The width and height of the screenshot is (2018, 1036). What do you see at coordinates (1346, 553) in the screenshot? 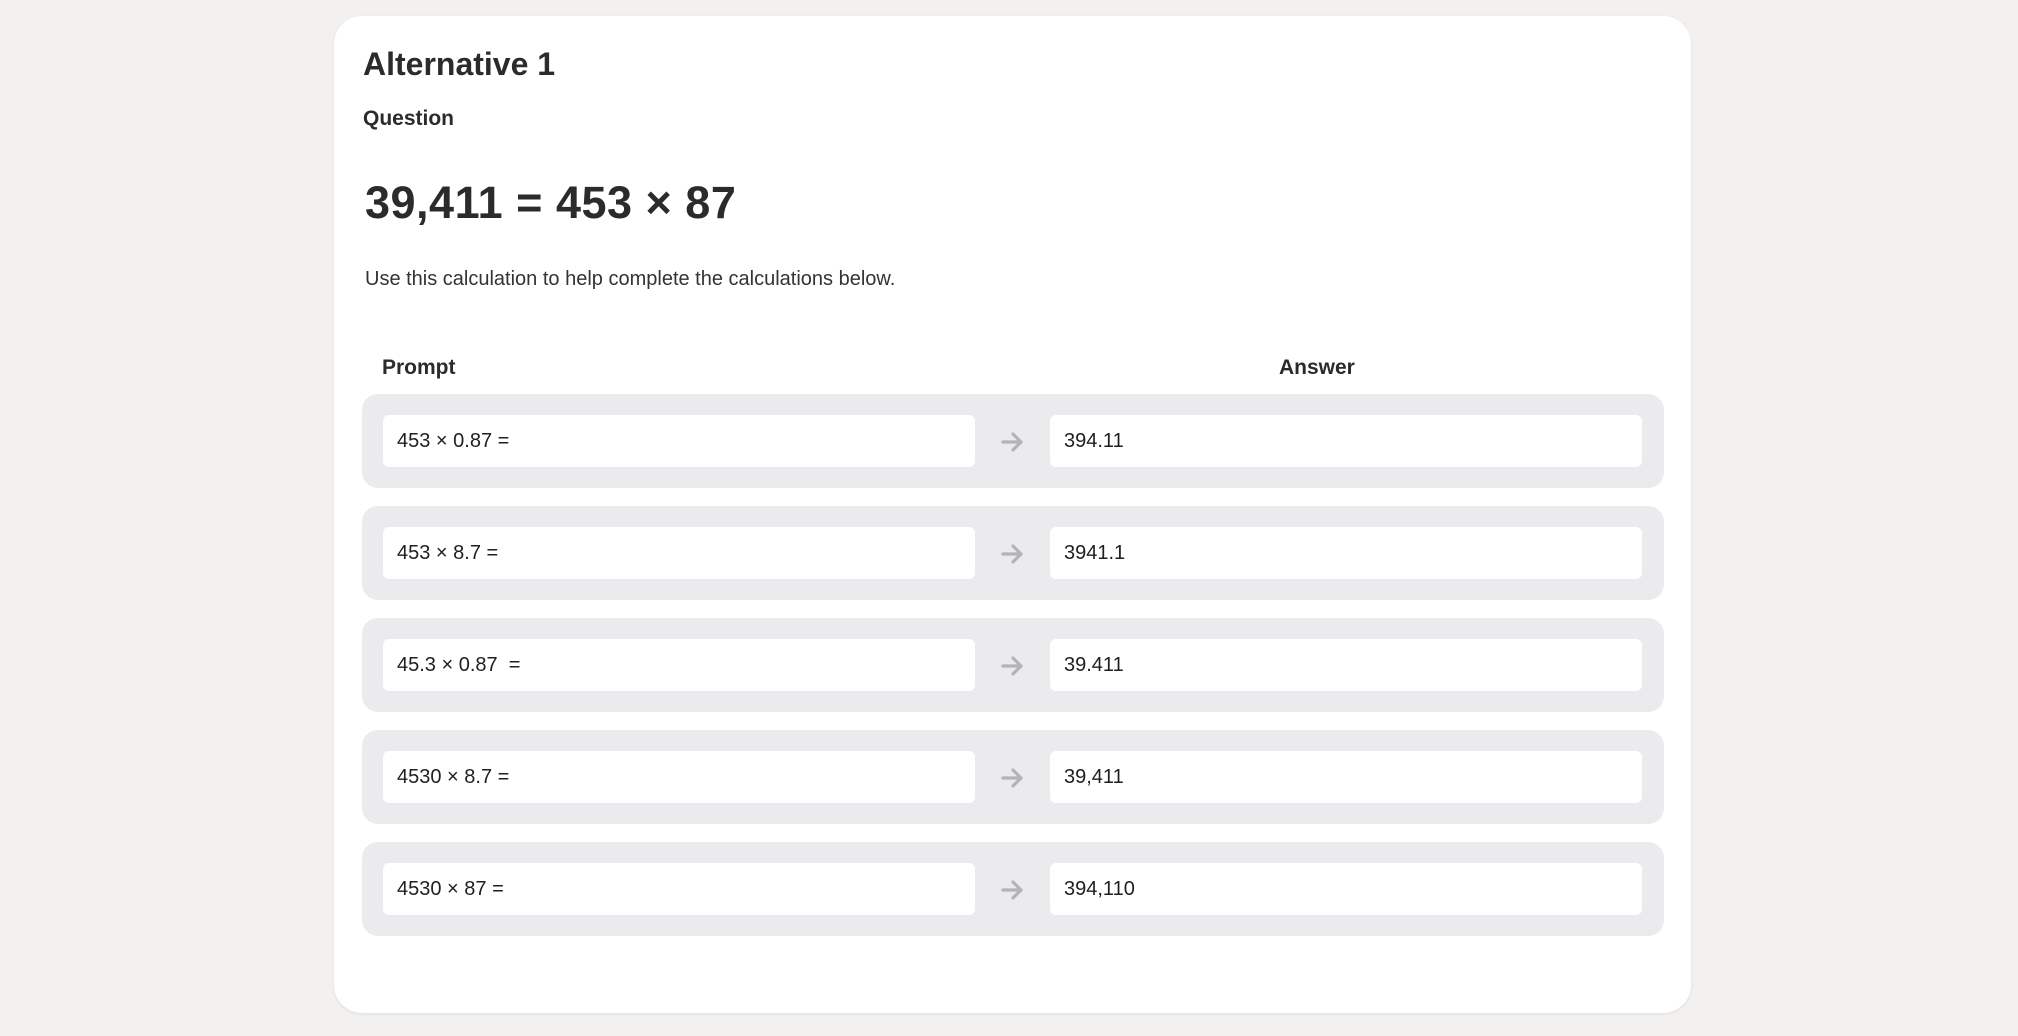
I see `answer-box: 3941.1` at bounding box center [1346, 553].